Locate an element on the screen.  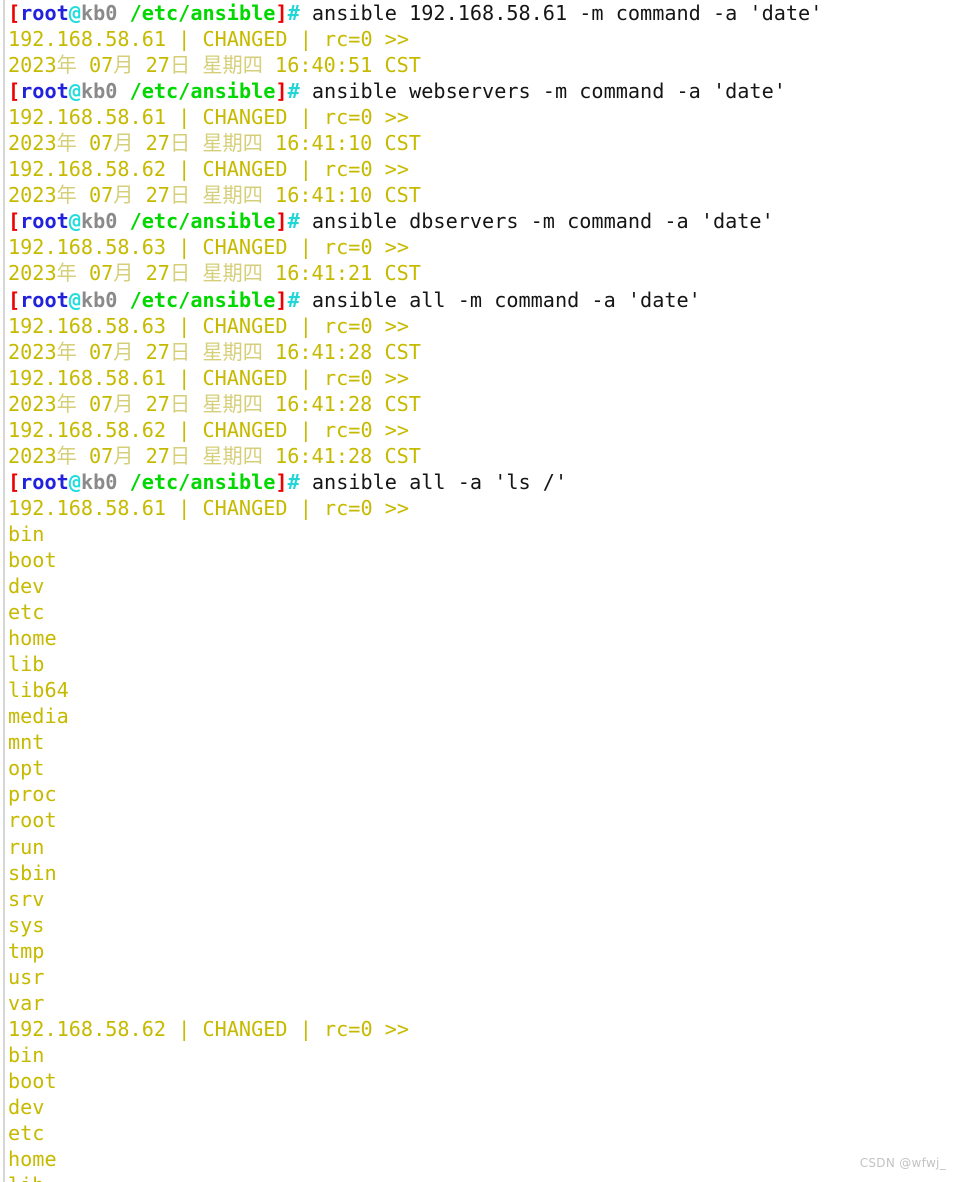
terminal-command: ansible dbservers -m command -a 'date' is located at coordinates (536, 221).